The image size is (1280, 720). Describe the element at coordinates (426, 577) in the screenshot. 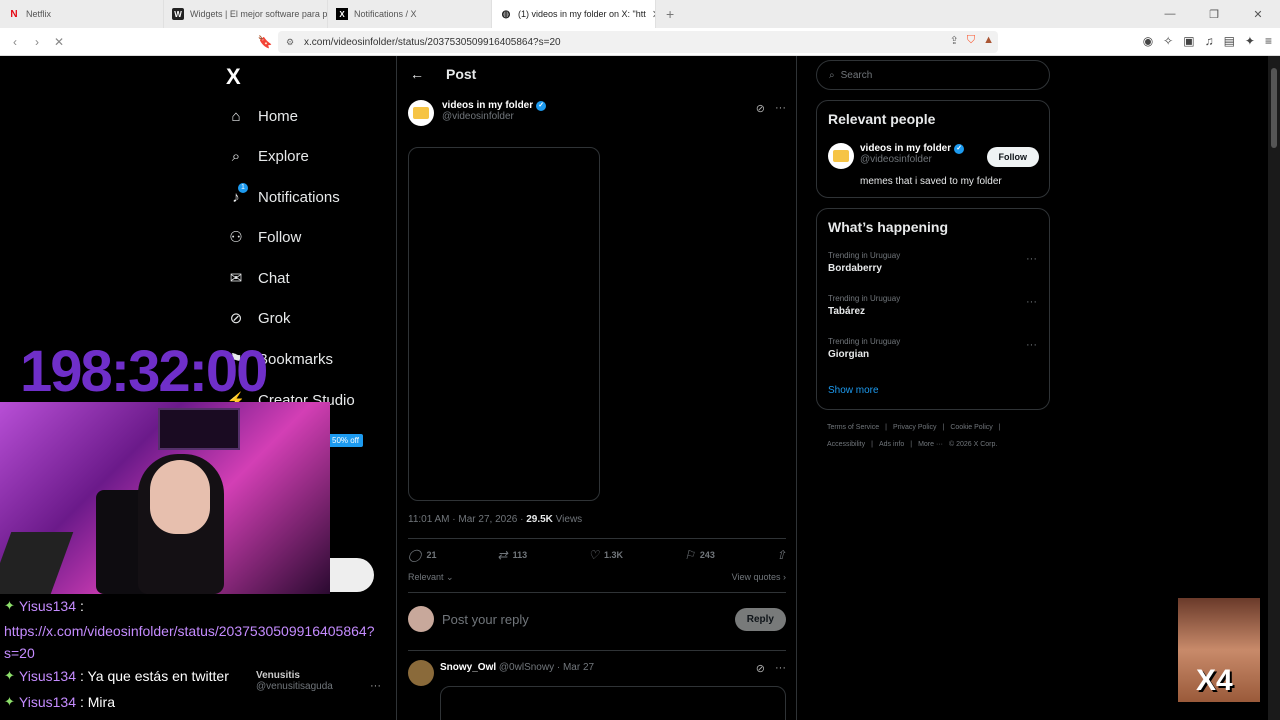

I see `sort-label: Relevant` at that location.